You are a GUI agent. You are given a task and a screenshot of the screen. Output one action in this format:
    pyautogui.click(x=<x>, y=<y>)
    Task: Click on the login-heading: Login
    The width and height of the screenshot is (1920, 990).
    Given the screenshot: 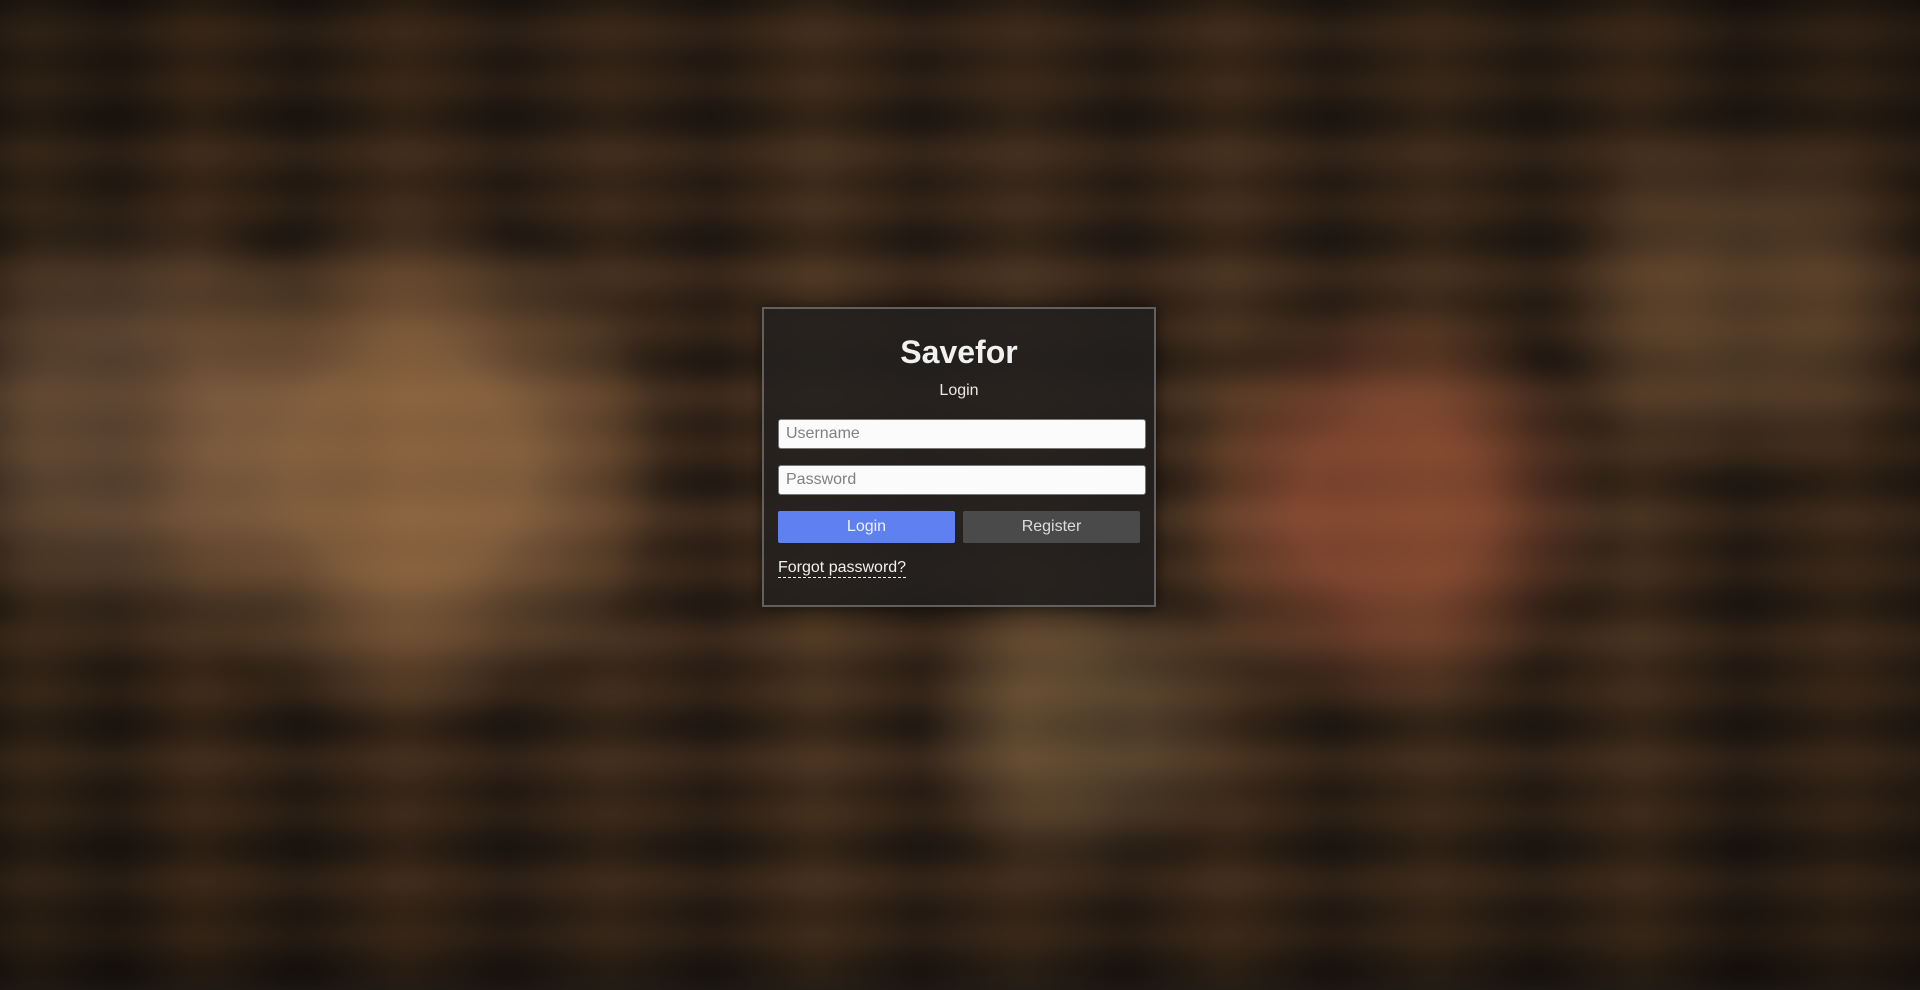 What is the action you would take?
    pyautogui.click(x=959, y=390)
    